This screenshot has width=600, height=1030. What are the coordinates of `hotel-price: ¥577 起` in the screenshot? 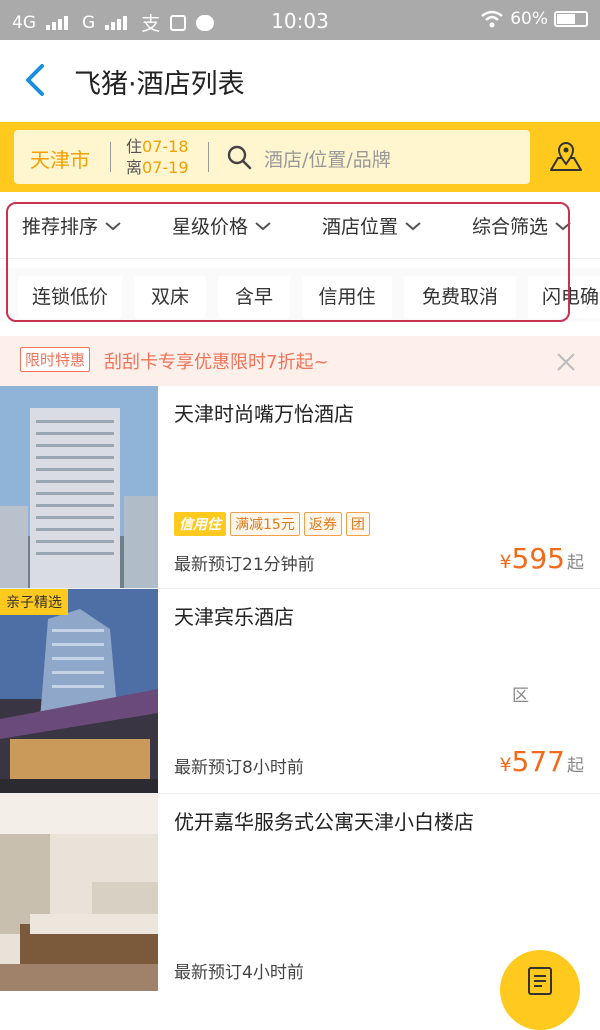 It's located at (541, 761).